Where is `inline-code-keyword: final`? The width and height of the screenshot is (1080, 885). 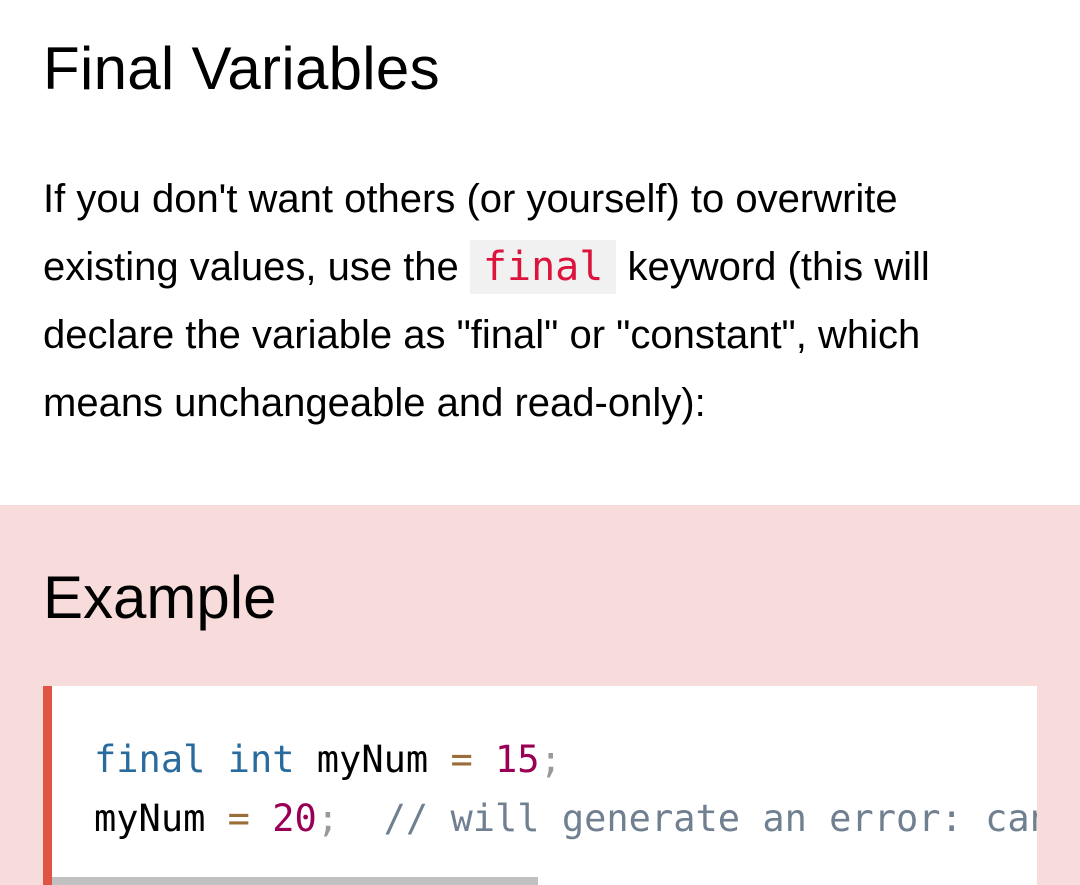
inline-code-keyword: final is located at coordinates (543, 267).